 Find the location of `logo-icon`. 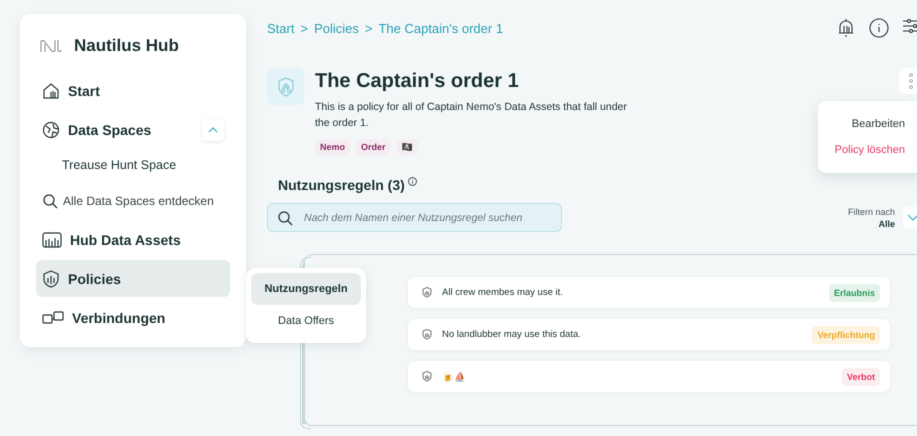

logo-icon is located at coordinates (51, 46).